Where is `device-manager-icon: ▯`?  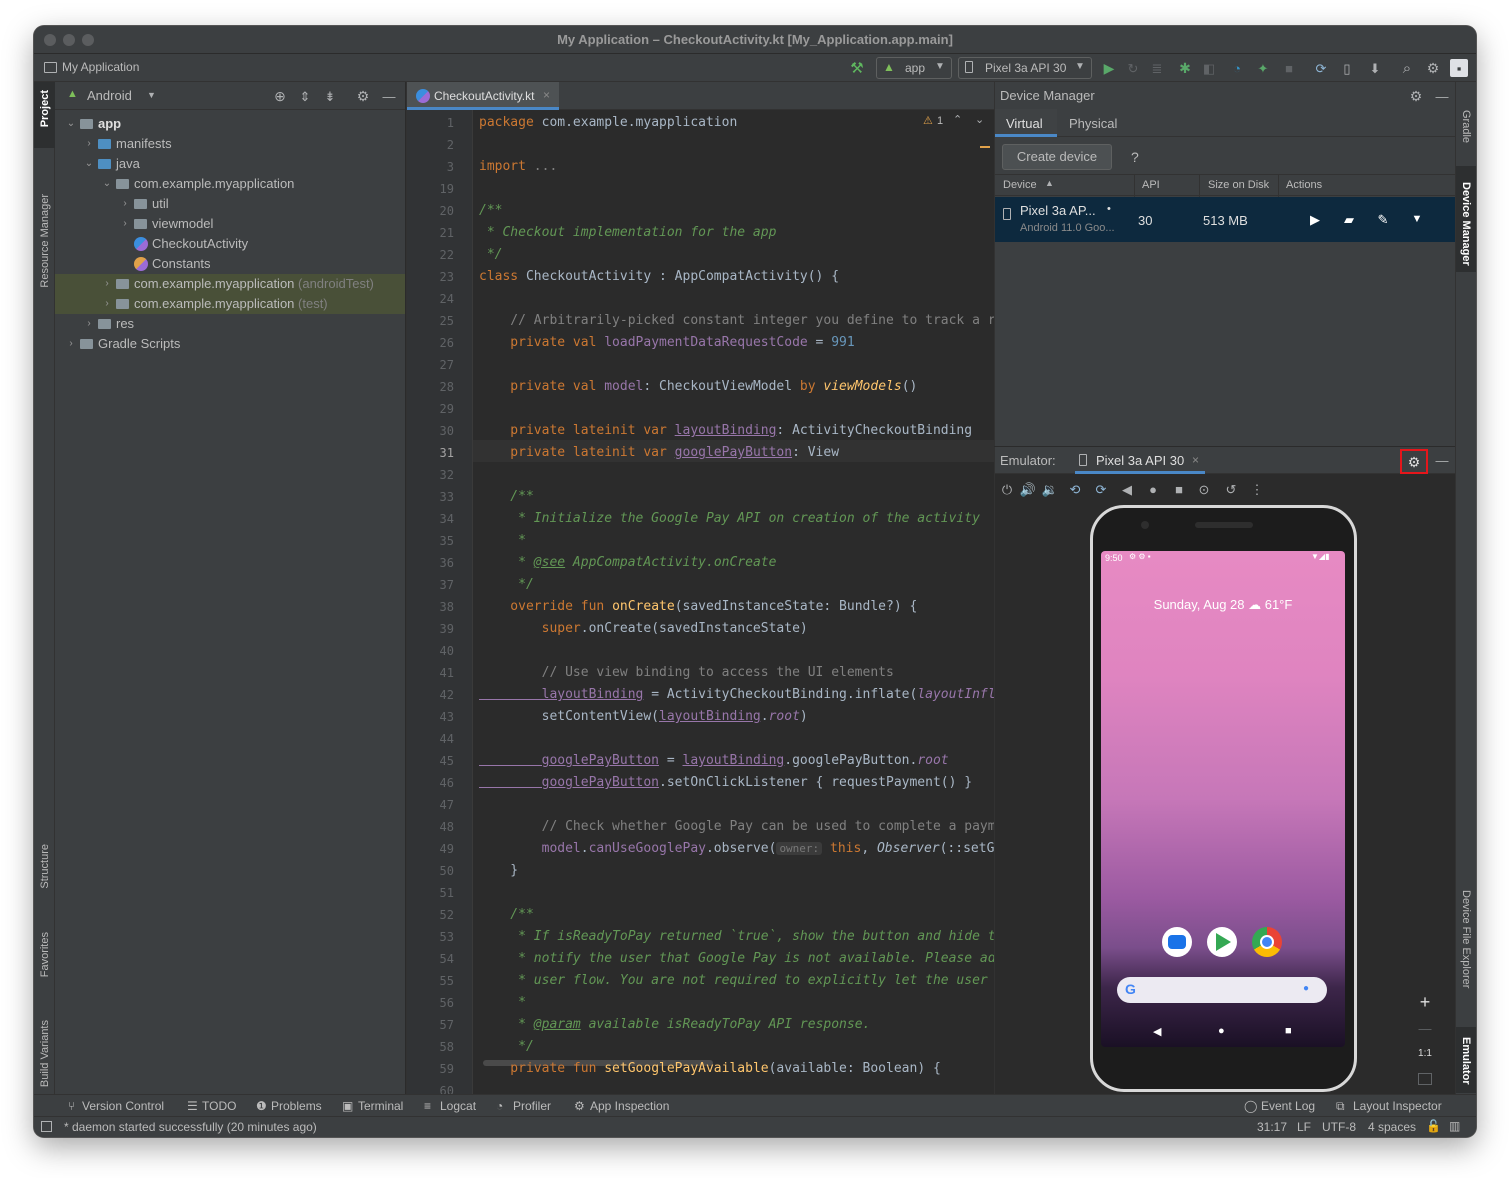
device-manager-icon: ▯ is located at coordinates (1347, 68).